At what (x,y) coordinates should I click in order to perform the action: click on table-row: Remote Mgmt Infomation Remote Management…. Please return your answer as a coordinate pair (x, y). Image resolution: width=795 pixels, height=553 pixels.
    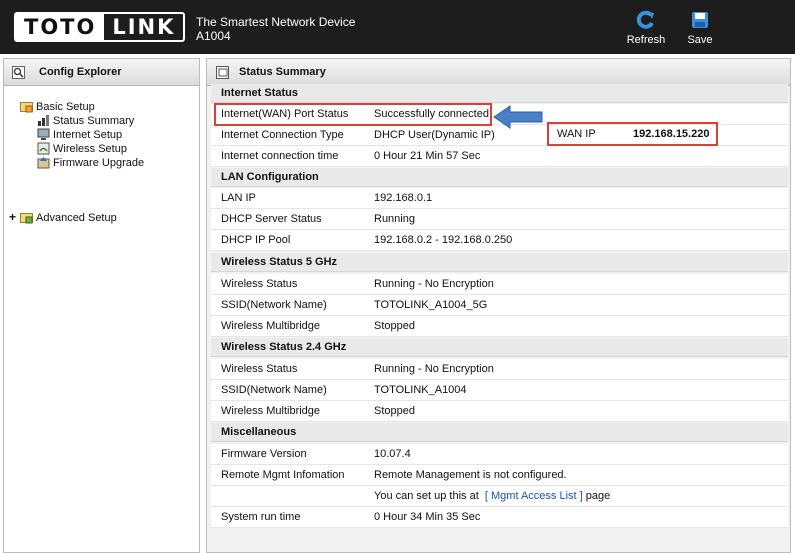
    Looking at the image, I should click on (499, 475).